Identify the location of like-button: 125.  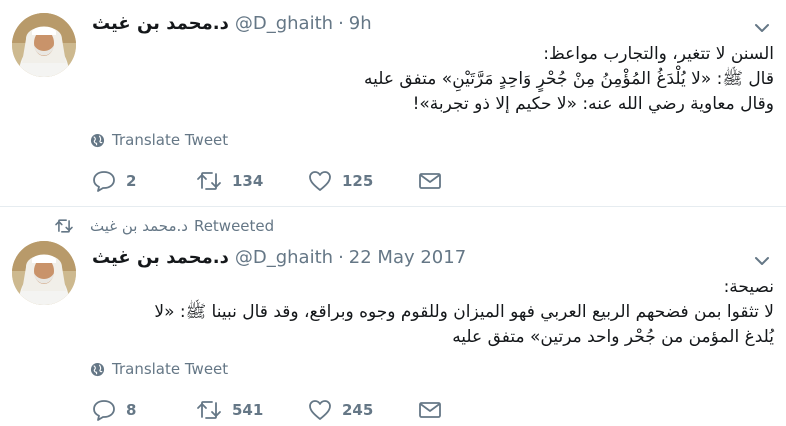
(363, 181).